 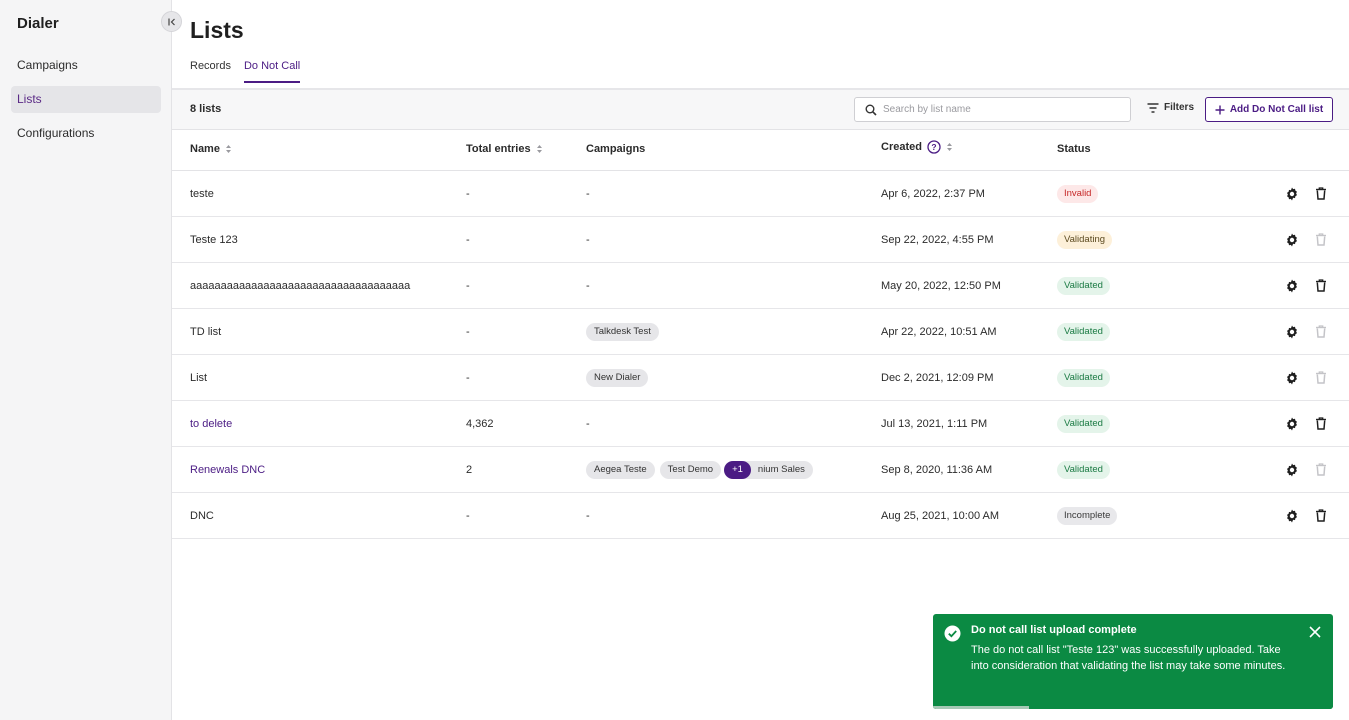 I want to click on list-name: Teste 123, so click(x=214, y=239).